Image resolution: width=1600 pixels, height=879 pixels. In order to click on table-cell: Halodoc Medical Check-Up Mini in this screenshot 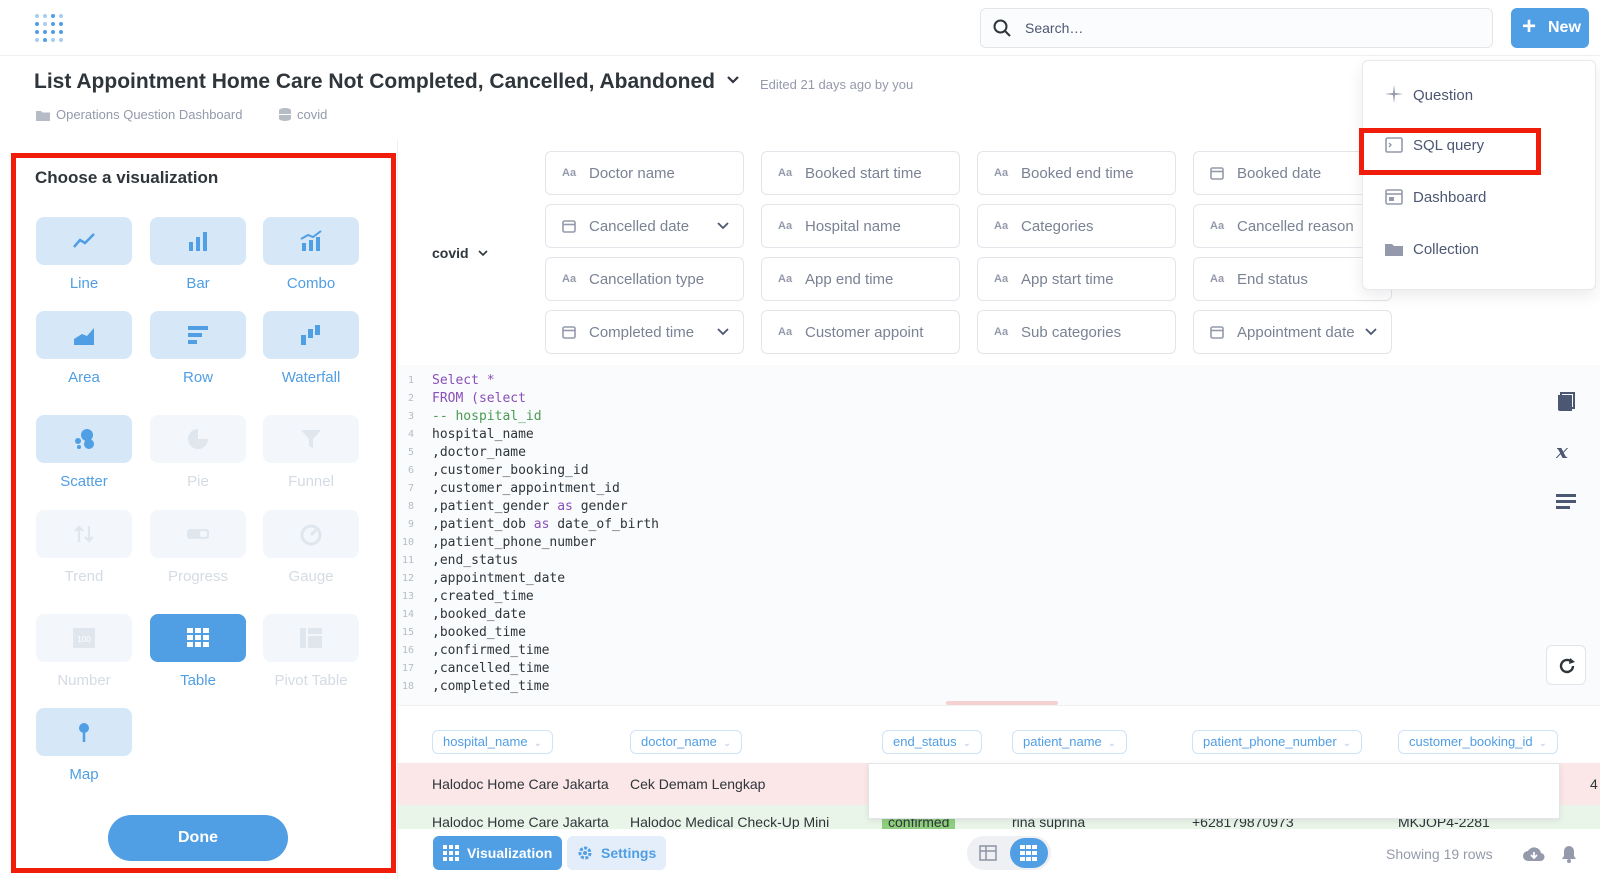, I will do `click(729, 821)`.